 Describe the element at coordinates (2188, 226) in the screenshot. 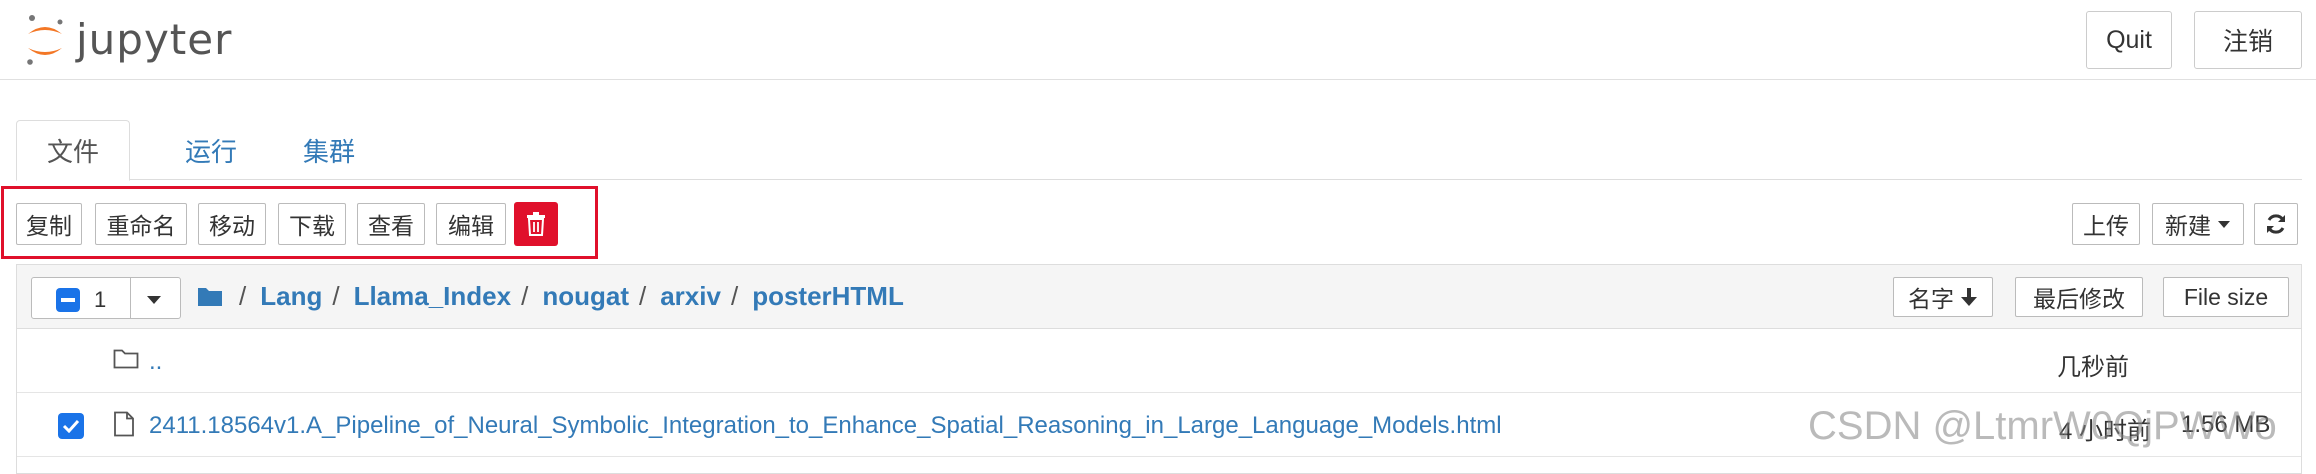

I see `new-label: 新建` at that location.